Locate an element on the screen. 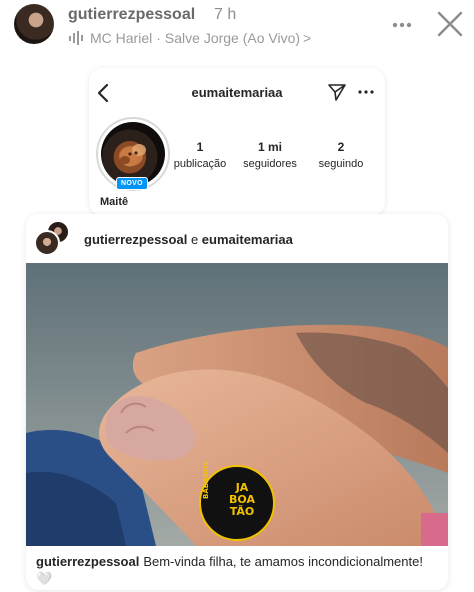  stat-posts-value: 1 is located at coordinates (200, 147).